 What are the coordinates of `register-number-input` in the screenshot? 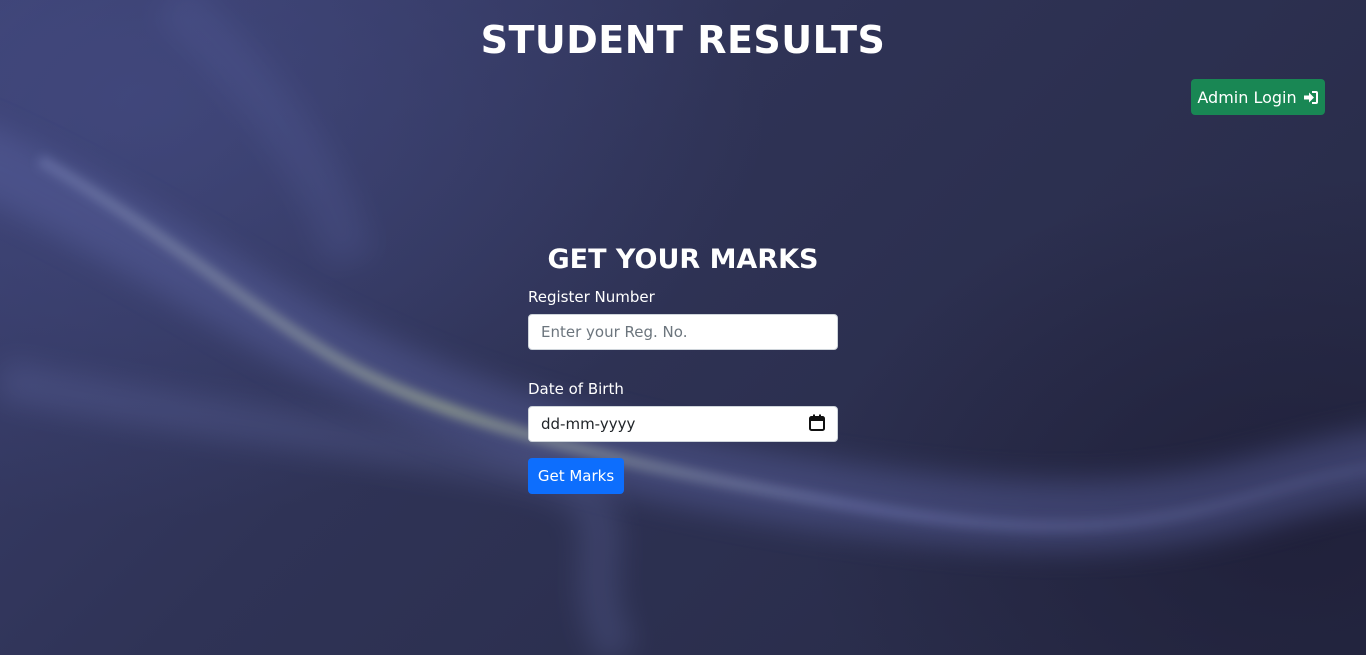 It's located at (683, 332).